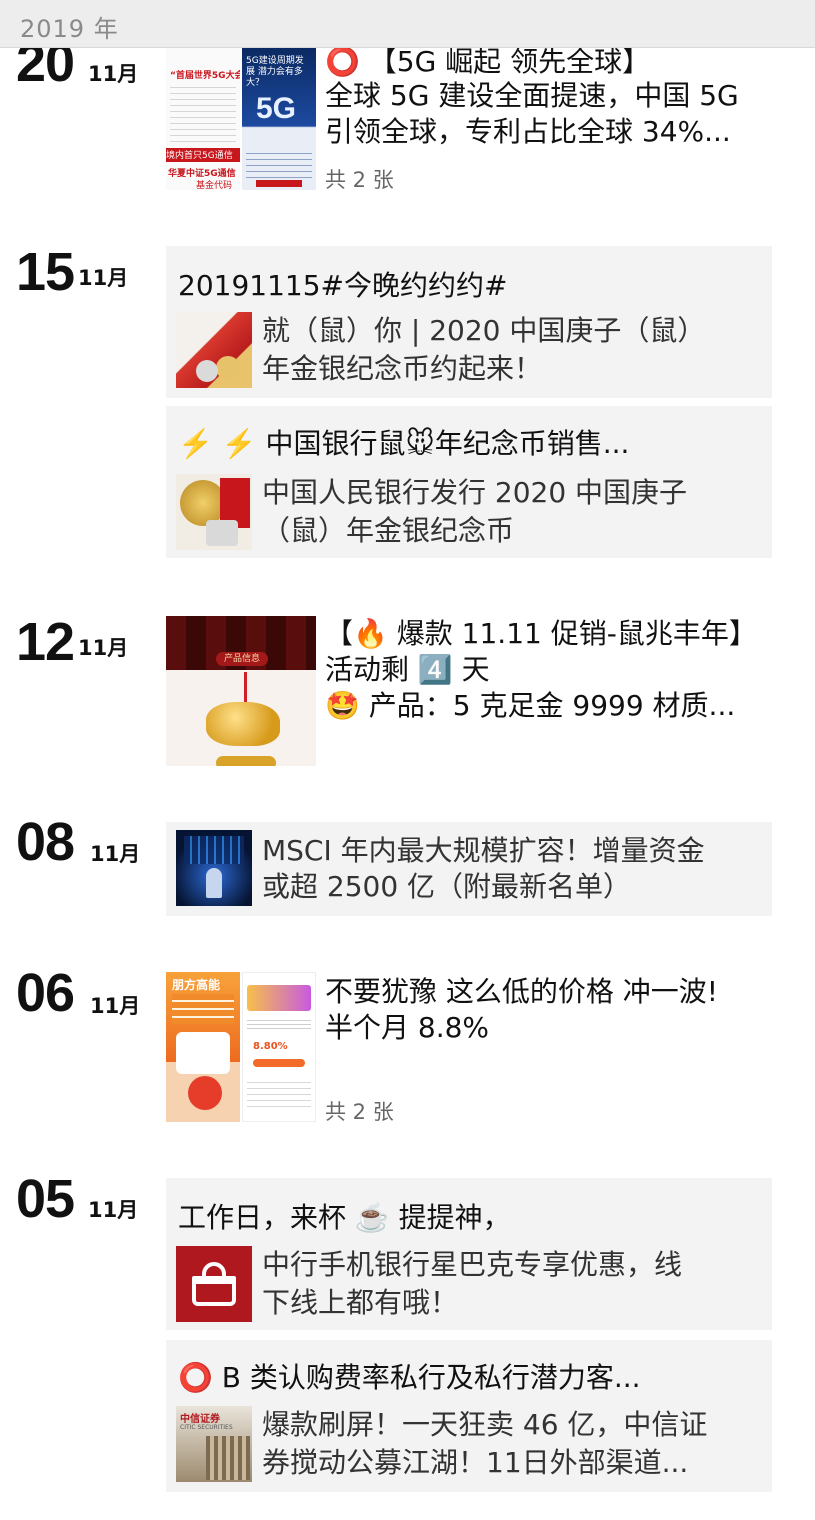  I want to click on thumb-caption: 境内首只5G通信, so click(203, 155).